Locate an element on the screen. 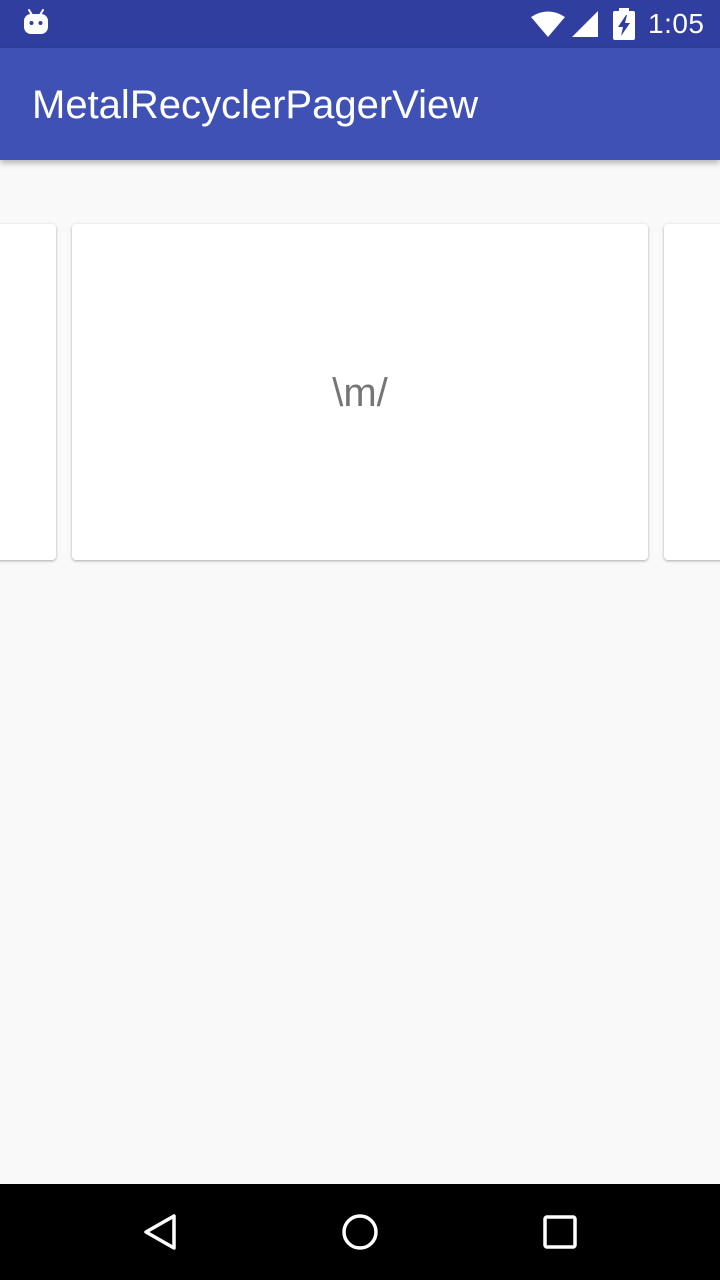 The width and height of the screenshot is (720, 1280). status-bar: 1:05 is located at coordinates (360, 24).